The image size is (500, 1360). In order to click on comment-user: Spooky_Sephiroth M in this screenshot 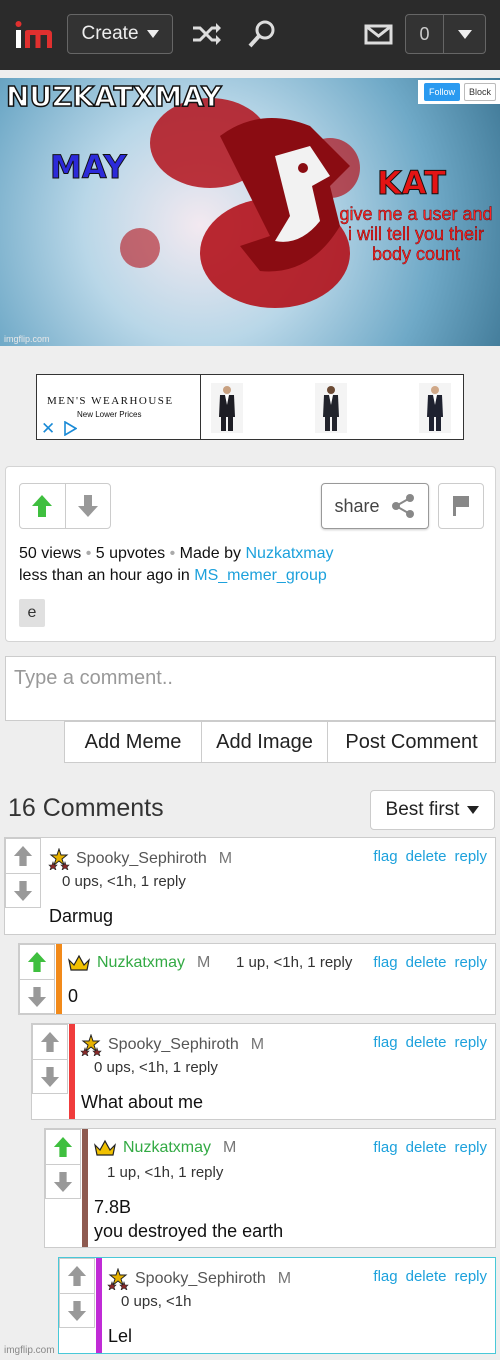, I will do `click(199, 1279)`.